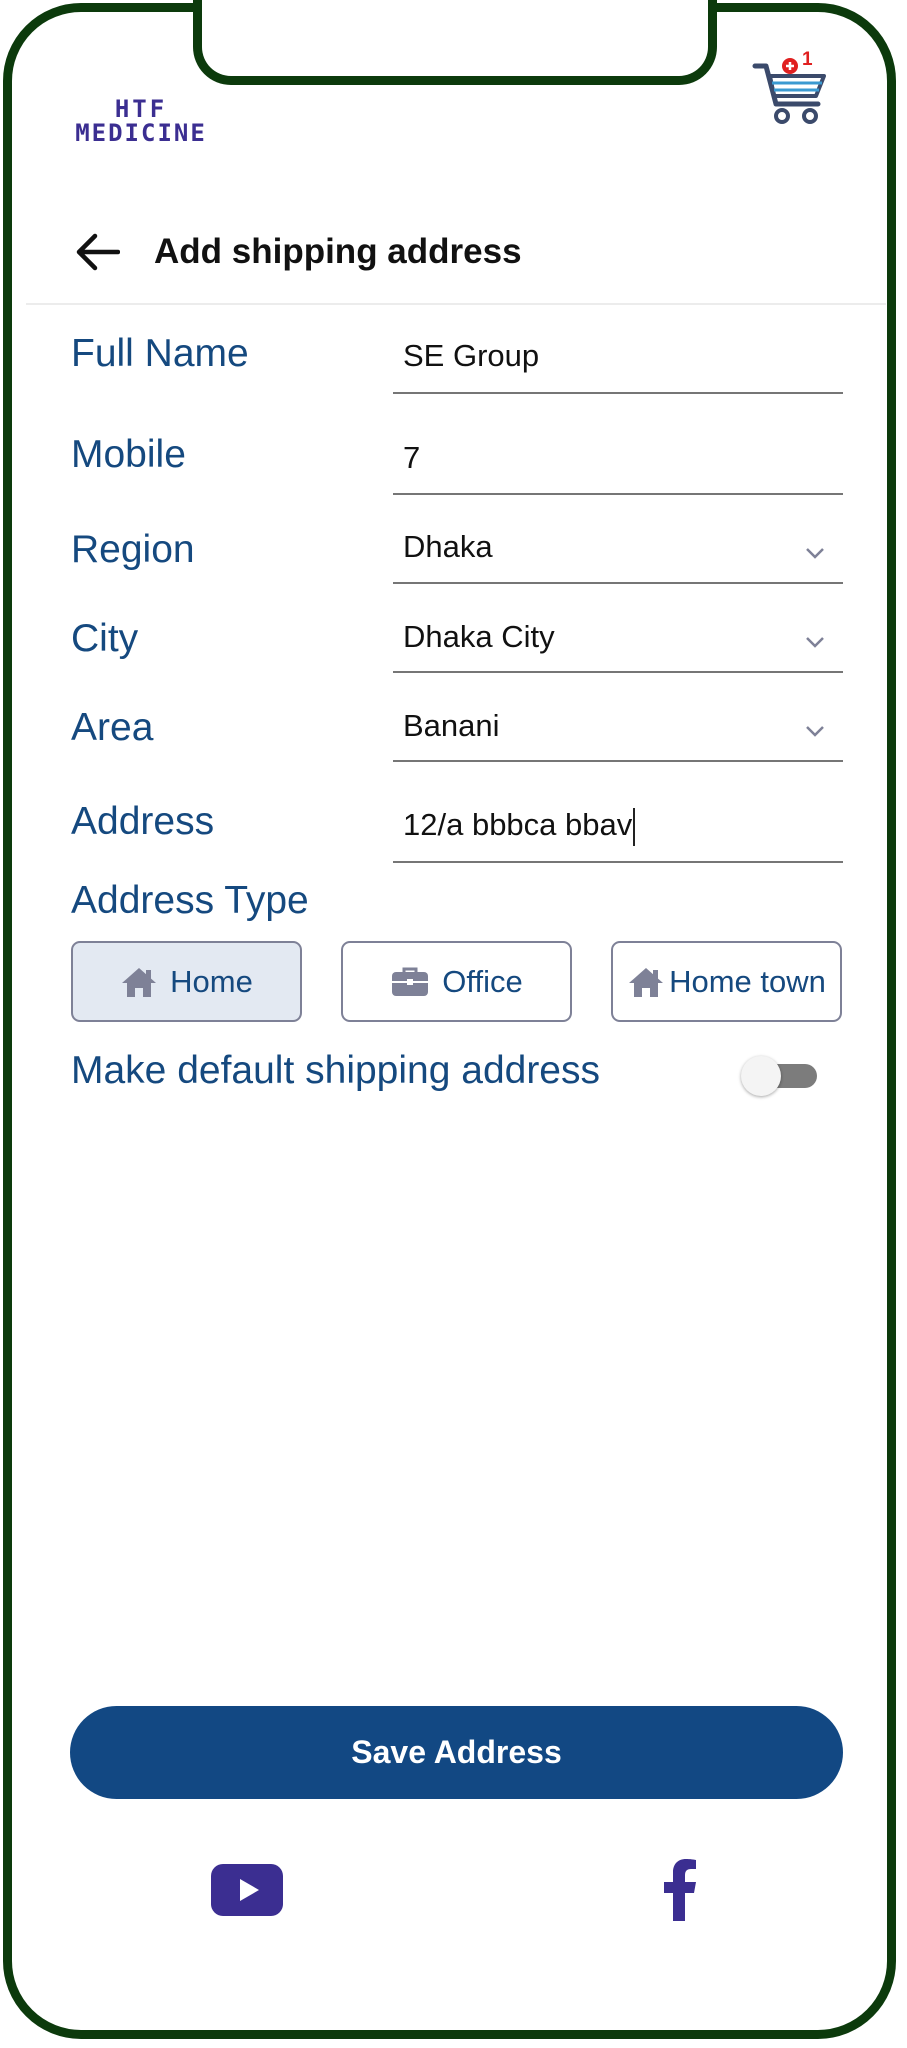 This screenshot has width=907, height=2048. What do you see at coordinates (479, 636) in the screenshot?
I see `city-value: Dhaka City` at bounding box center [479, 636].